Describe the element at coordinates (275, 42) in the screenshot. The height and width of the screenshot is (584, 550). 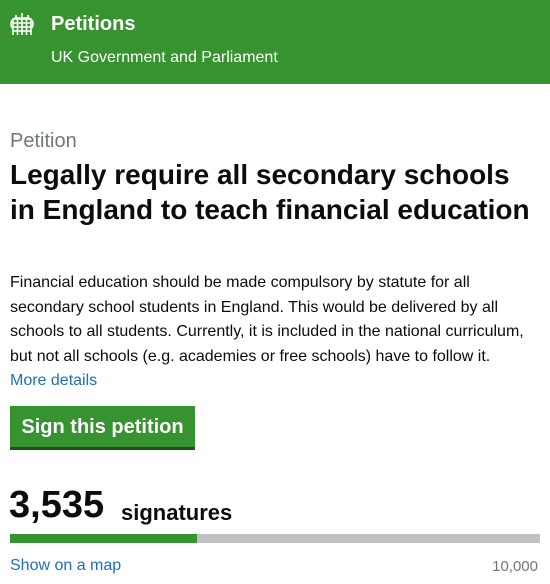
I see `site-header: Petitions UK Government and Parliament` at that location.